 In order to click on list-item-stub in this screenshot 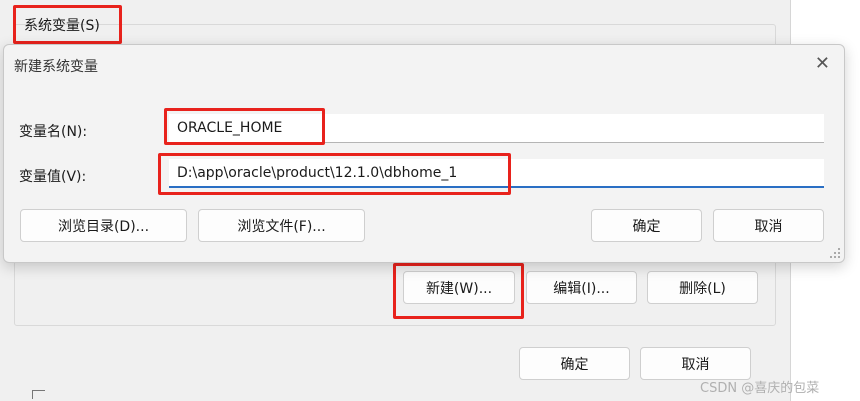, I will do `click(38, 394)`.